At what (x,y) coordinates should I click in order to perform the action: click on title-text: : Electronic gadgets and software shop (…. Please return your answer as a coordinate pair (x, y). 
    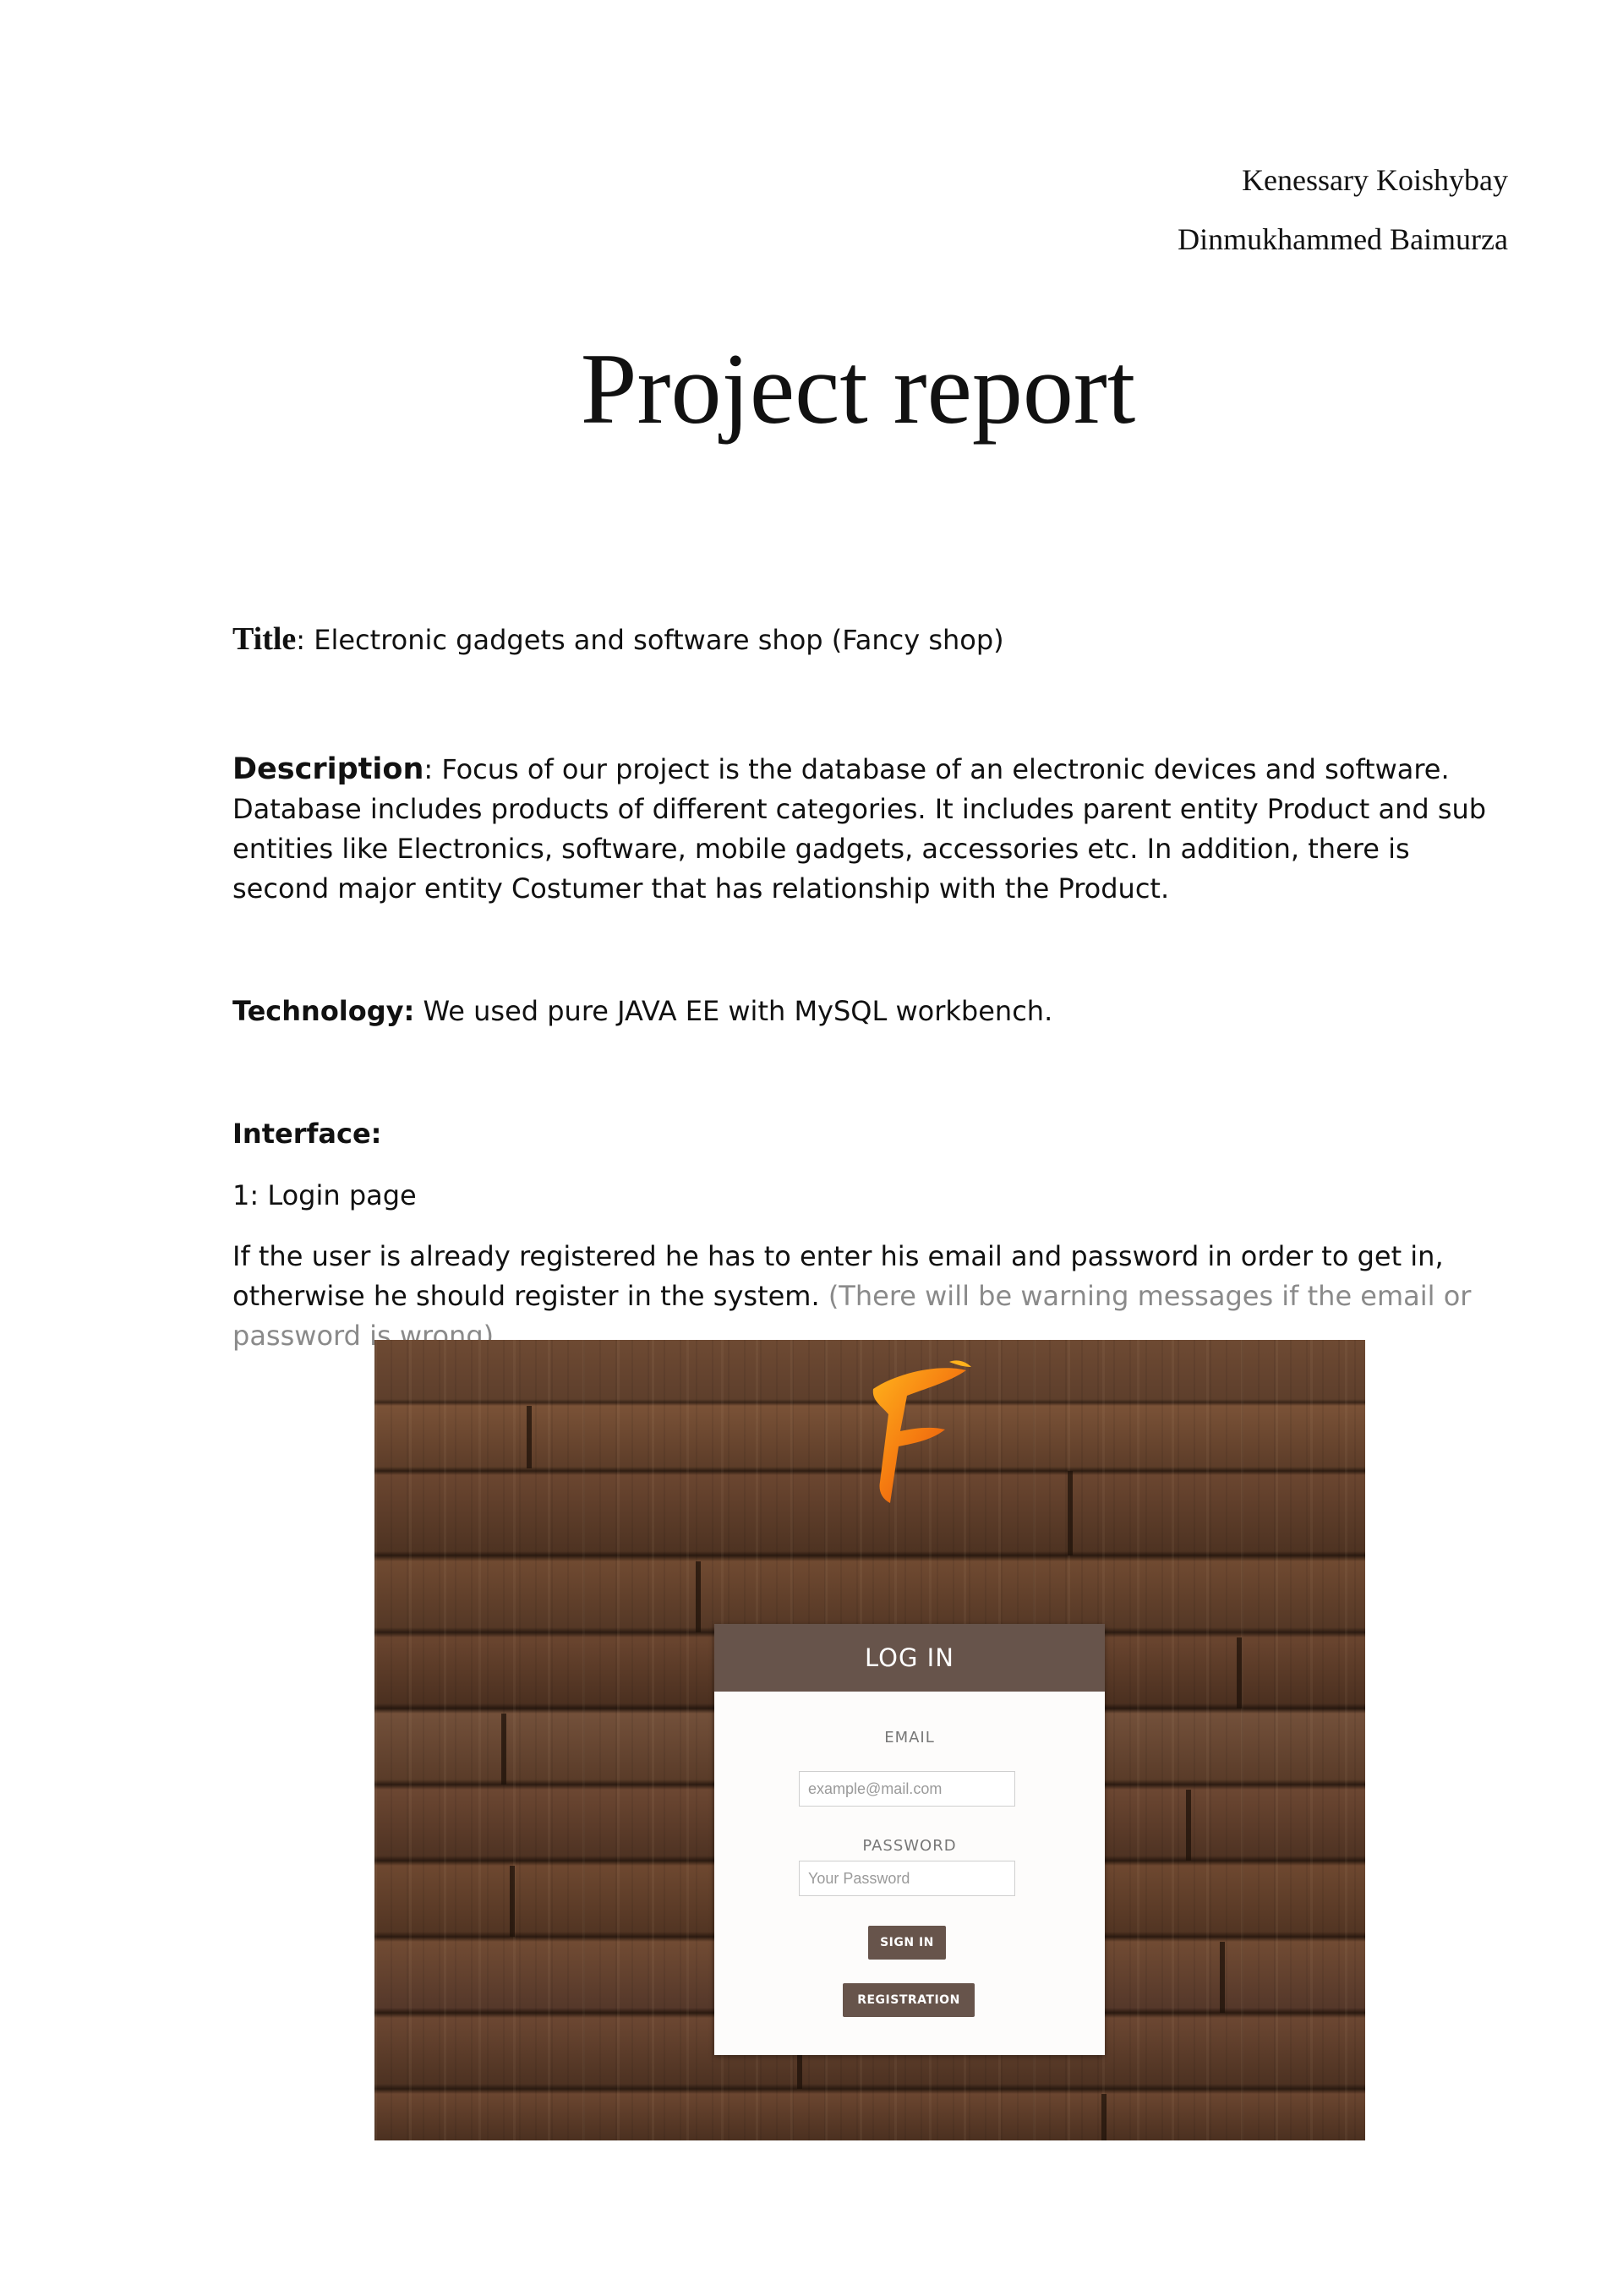
    Looking at the image, I should click on (650, 640).